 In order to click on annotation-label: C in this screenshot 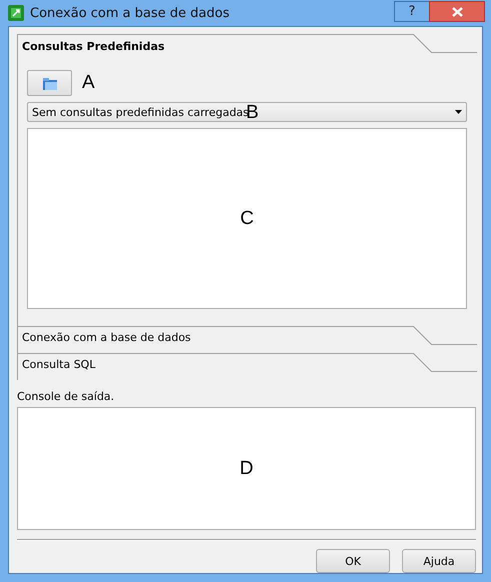, I will do `click(247, 219)`.